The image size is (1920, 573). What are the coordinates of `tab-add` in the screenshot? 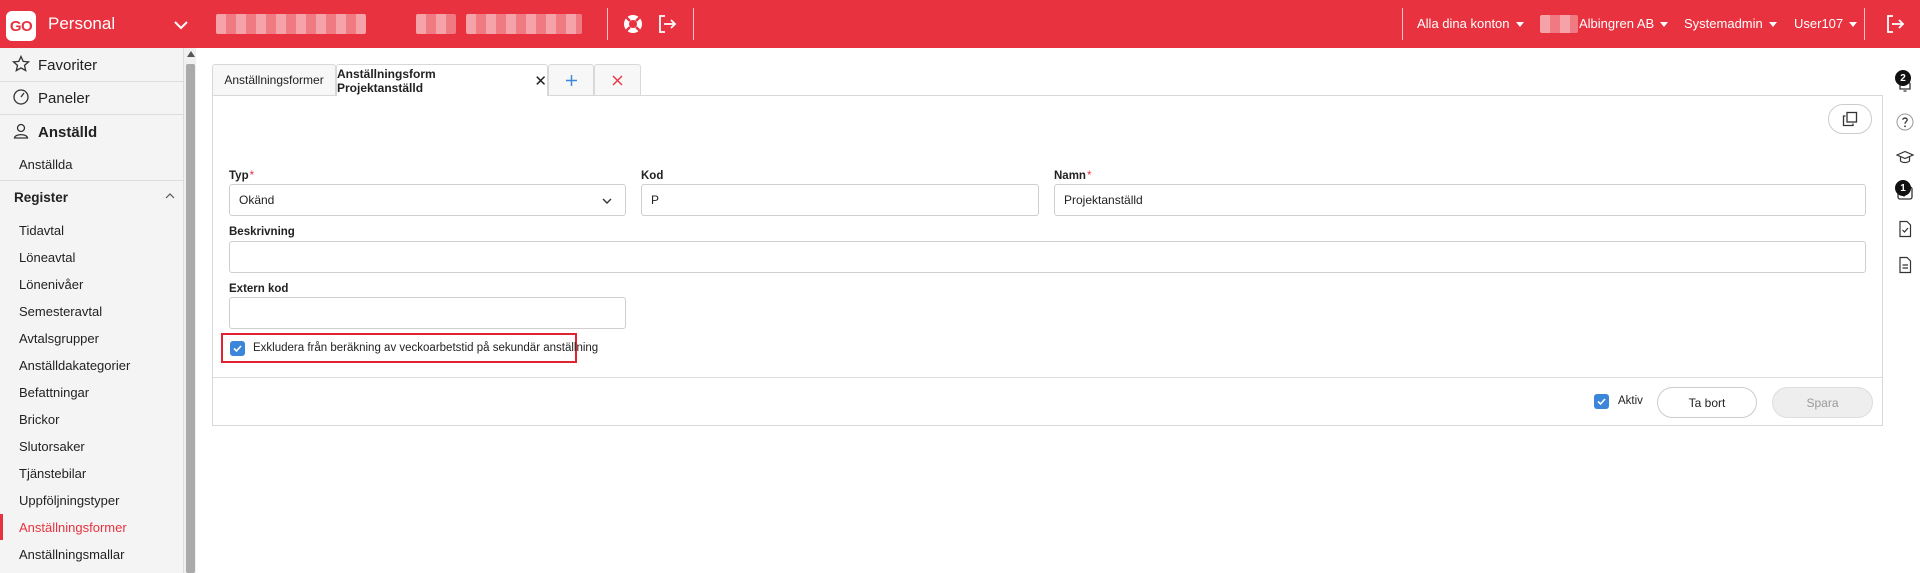 It's located at (571, 79).